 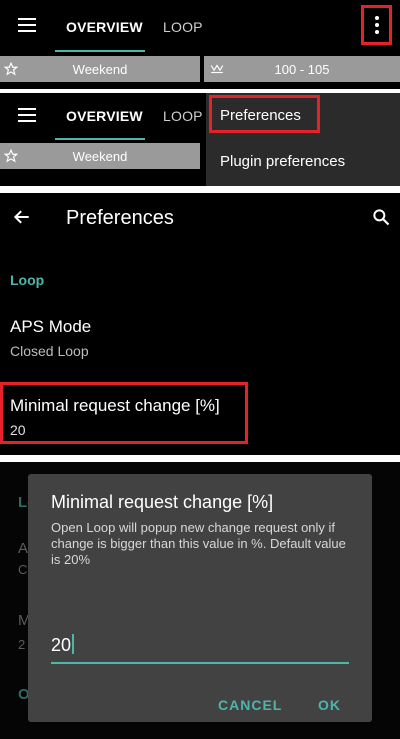 I want to click on value-input-text: 20, so click(x=61, y=645).